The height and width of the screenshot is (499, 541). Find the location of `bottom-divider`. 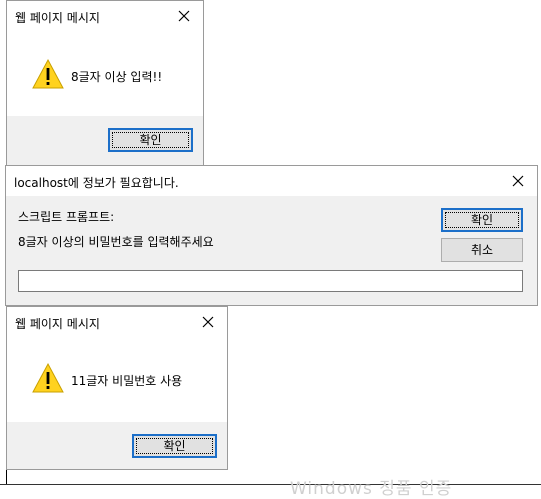

bottom-divider is located at coordinates (270, 484).